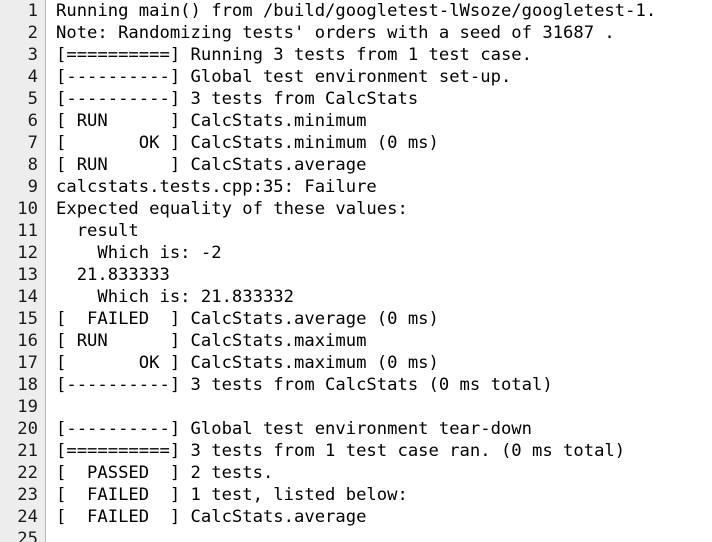 This screenshot has height=542, width=712. What do you see at coordinates (32, 55) in the screenshot?
I see `line-number: 3` at bounding box center [32, 55].